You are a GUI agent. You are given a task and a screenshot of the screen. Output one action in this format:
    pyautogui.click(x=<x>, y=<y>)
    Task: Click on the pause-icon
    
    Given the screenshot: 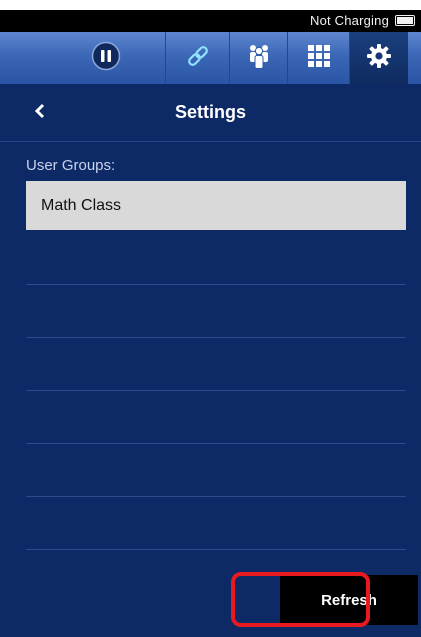 What is the action you would take?
    pyautogui.click(x=106, y=58)
    